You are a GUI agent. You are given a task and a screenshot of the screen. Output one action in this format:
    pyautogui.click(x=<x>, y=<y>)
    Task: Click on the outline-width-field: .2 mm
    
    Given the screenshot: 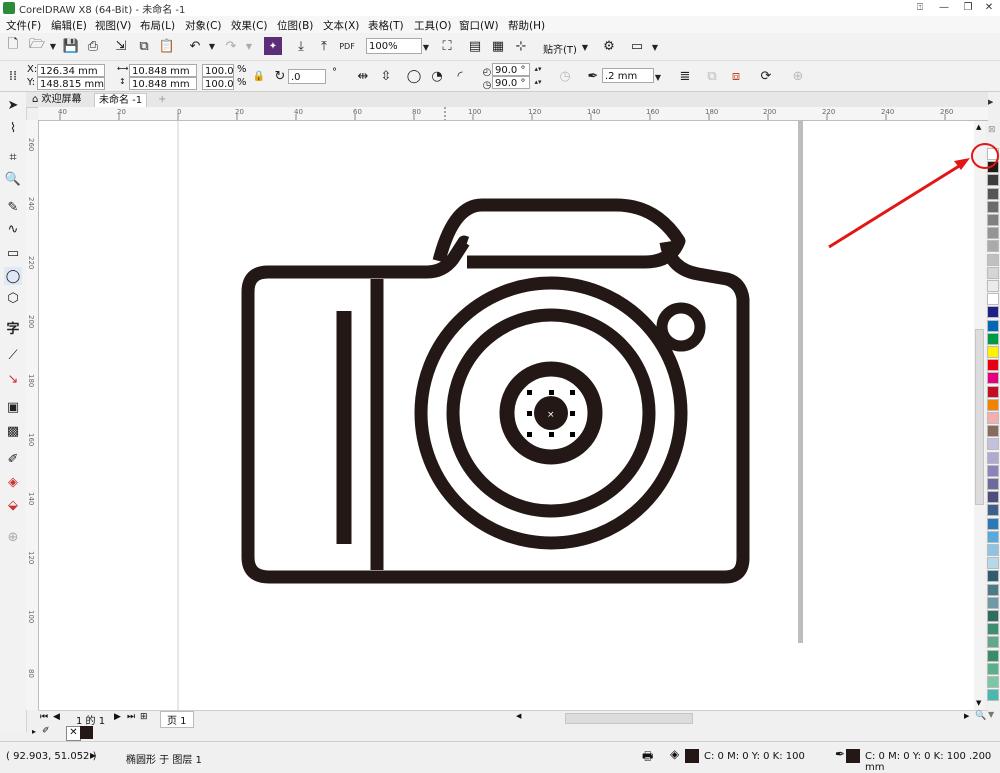 What is the action you would take?
    pyautogui.click(x=628, y=75)
    